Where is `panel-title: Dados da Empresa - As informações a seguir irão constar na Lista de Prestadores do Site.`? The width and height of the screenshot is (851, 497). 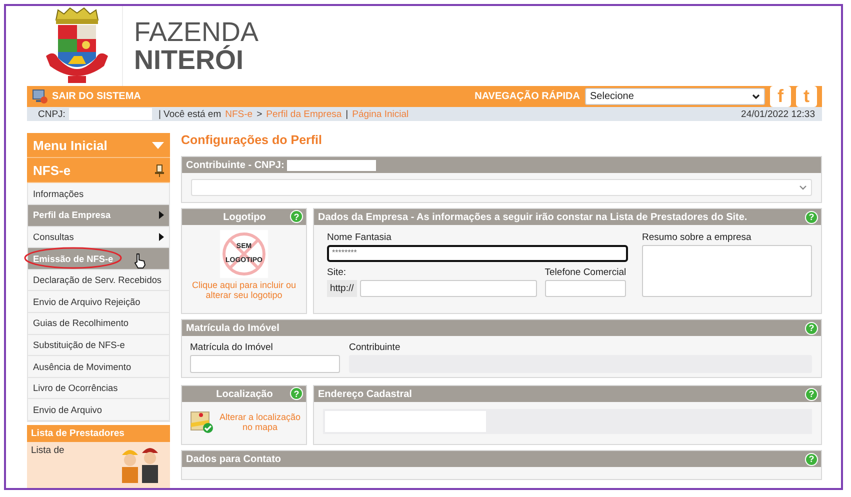
panel-title: Dados da Empresa - As informações a seguir irão constar na Lista de Prestadores do Site. is located at coordinates (533, 217).